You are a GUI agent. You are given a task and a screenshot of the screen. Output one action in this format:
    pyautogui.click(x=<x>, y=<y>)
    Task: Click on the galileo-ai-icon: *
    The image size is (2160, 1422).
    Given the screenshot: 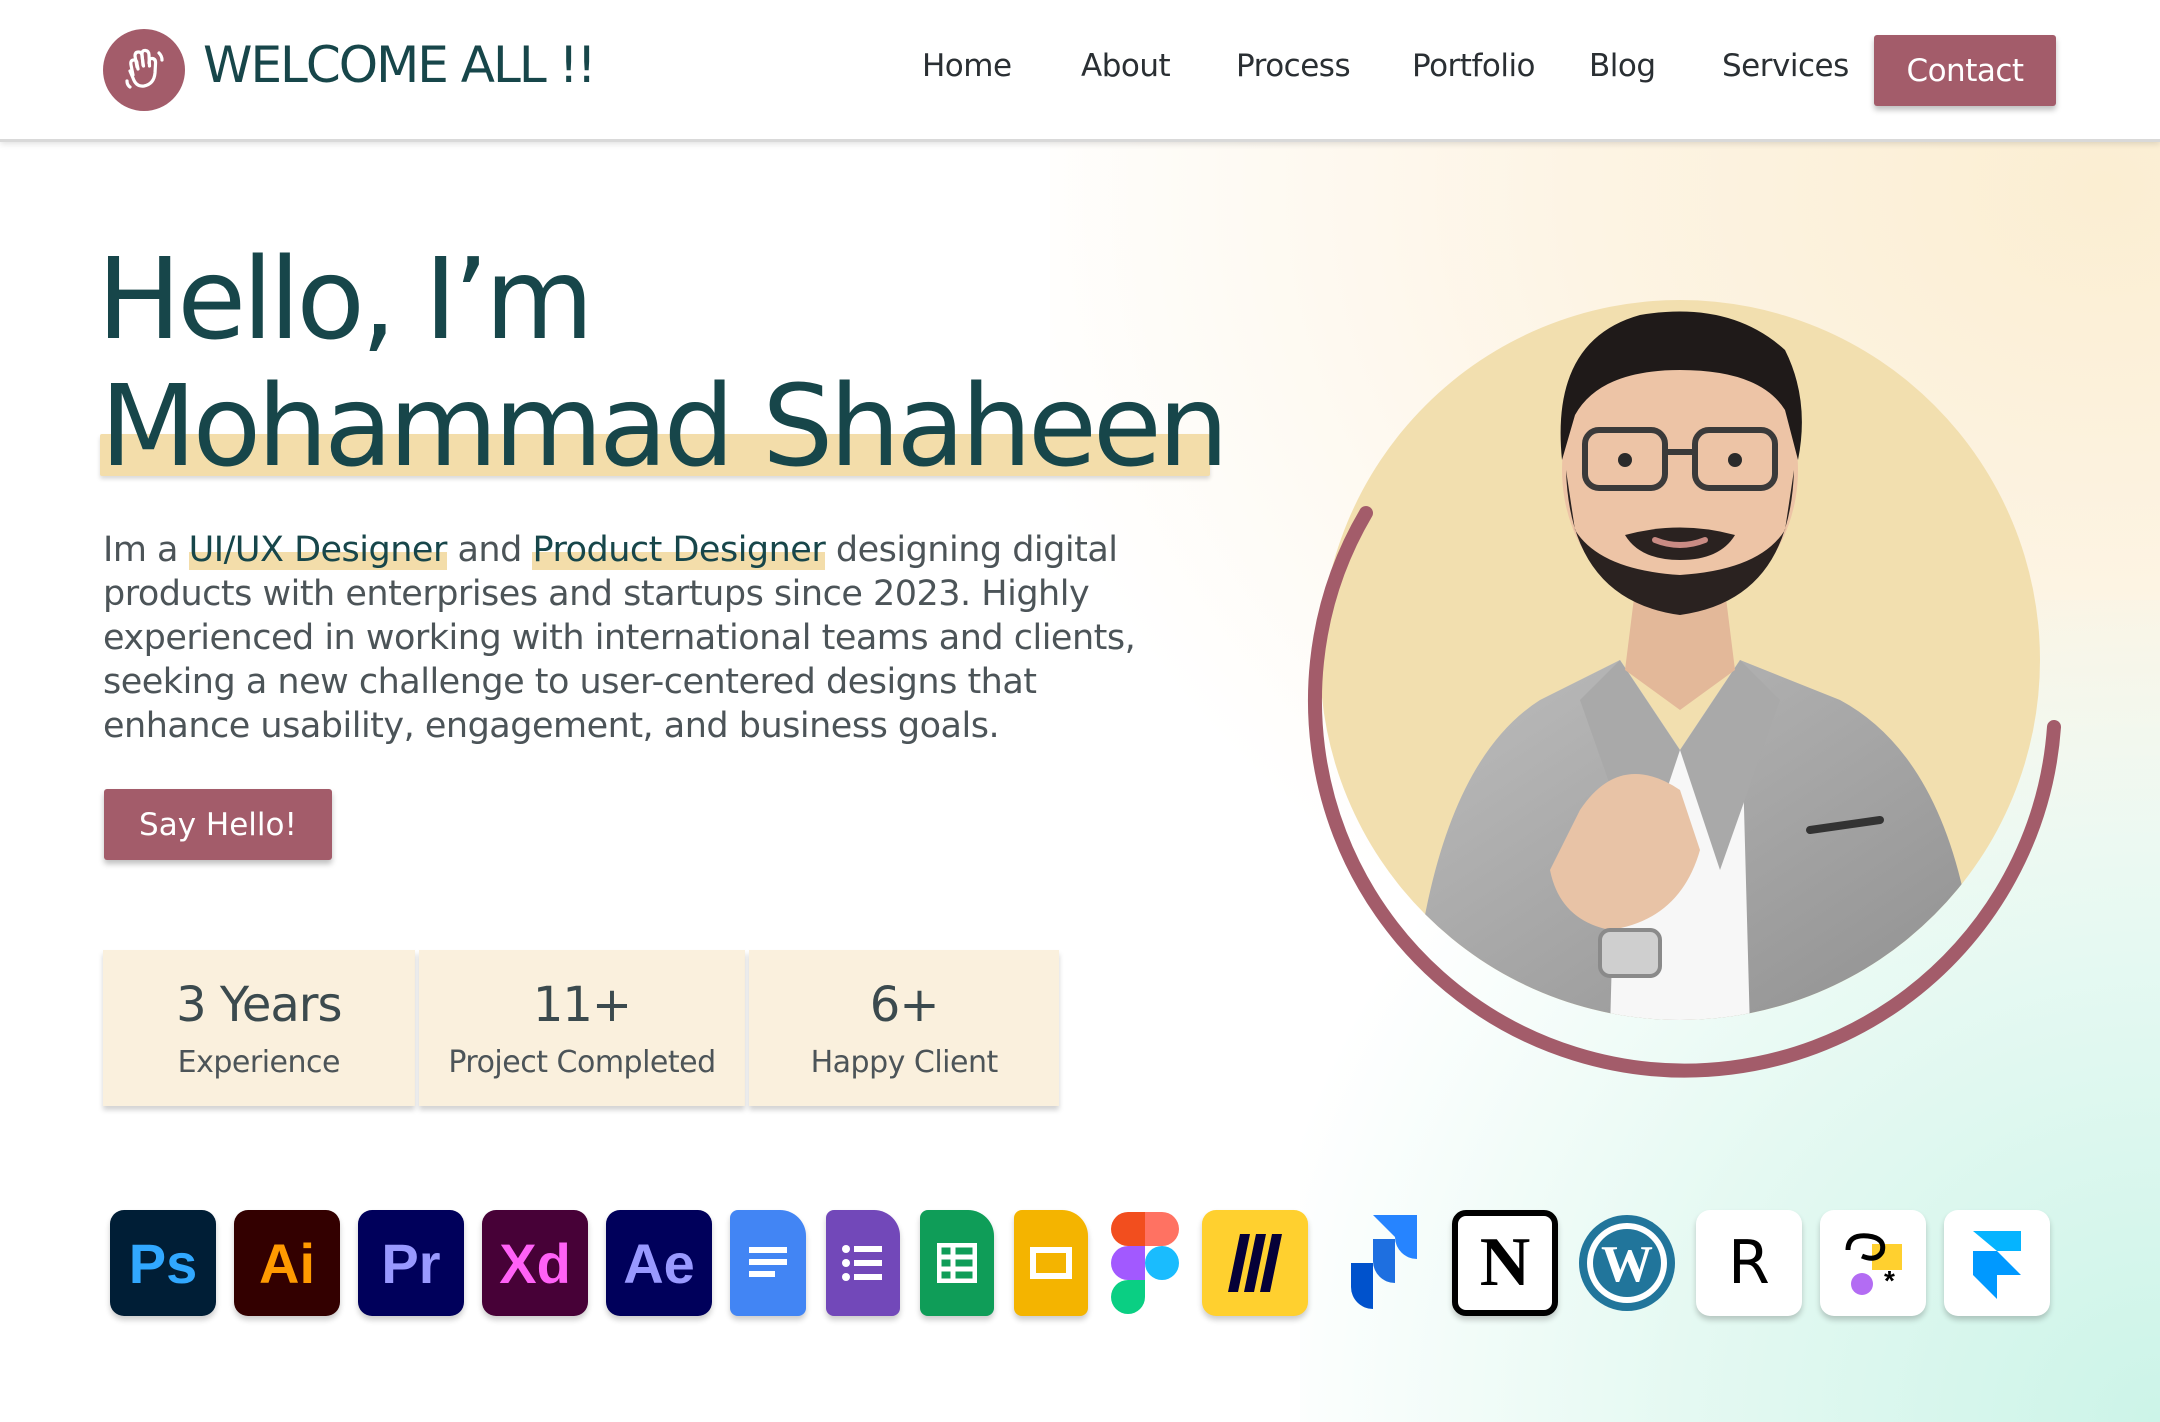 What is the action you would take?
    pyautogui.click(x=1873, y=1263)
    